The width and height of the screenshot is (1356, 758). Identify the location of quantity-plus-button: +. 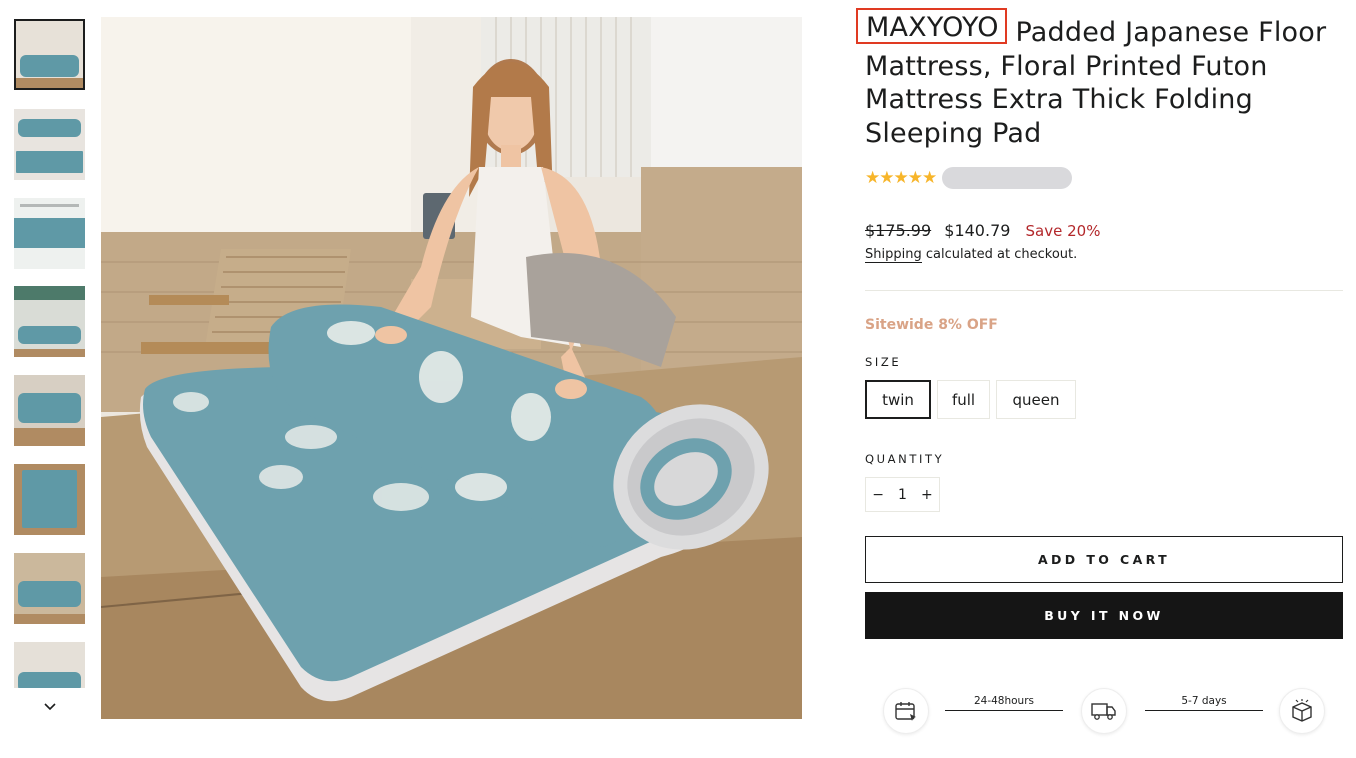
(927, 495).